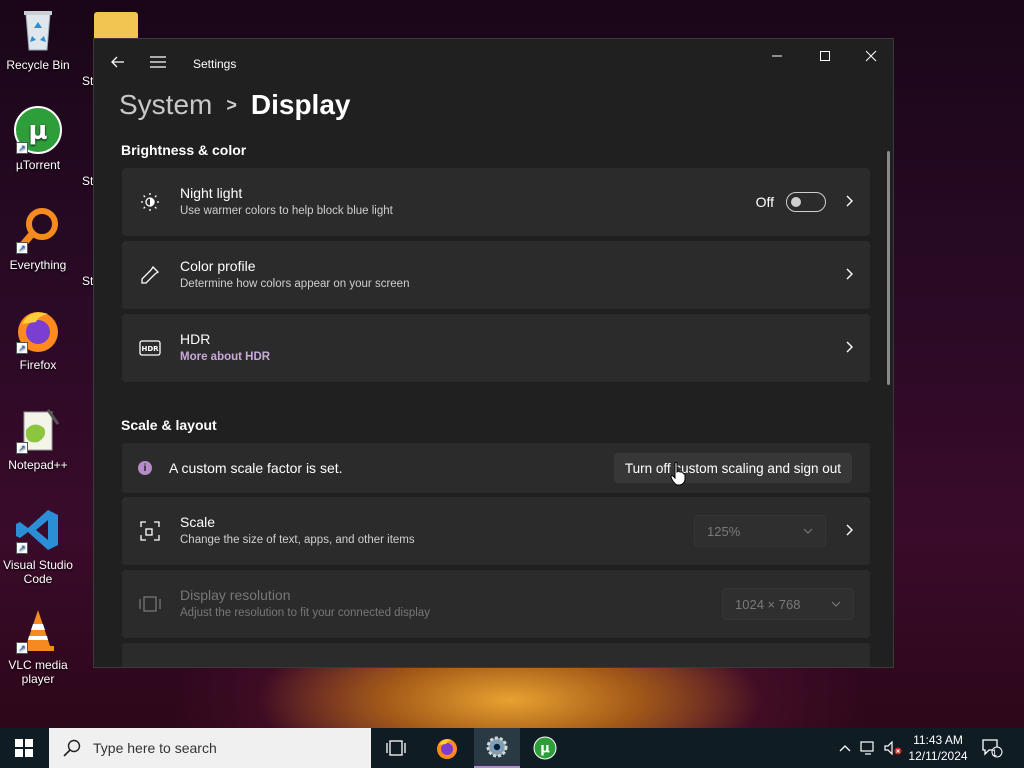 Image resolution: width=1024 pixels, height=768 pixels. What do you see at coordinates (38, 265) in the screenshot?
I see `desktop-icon-label: Everything` at bounding box center [38, 265].